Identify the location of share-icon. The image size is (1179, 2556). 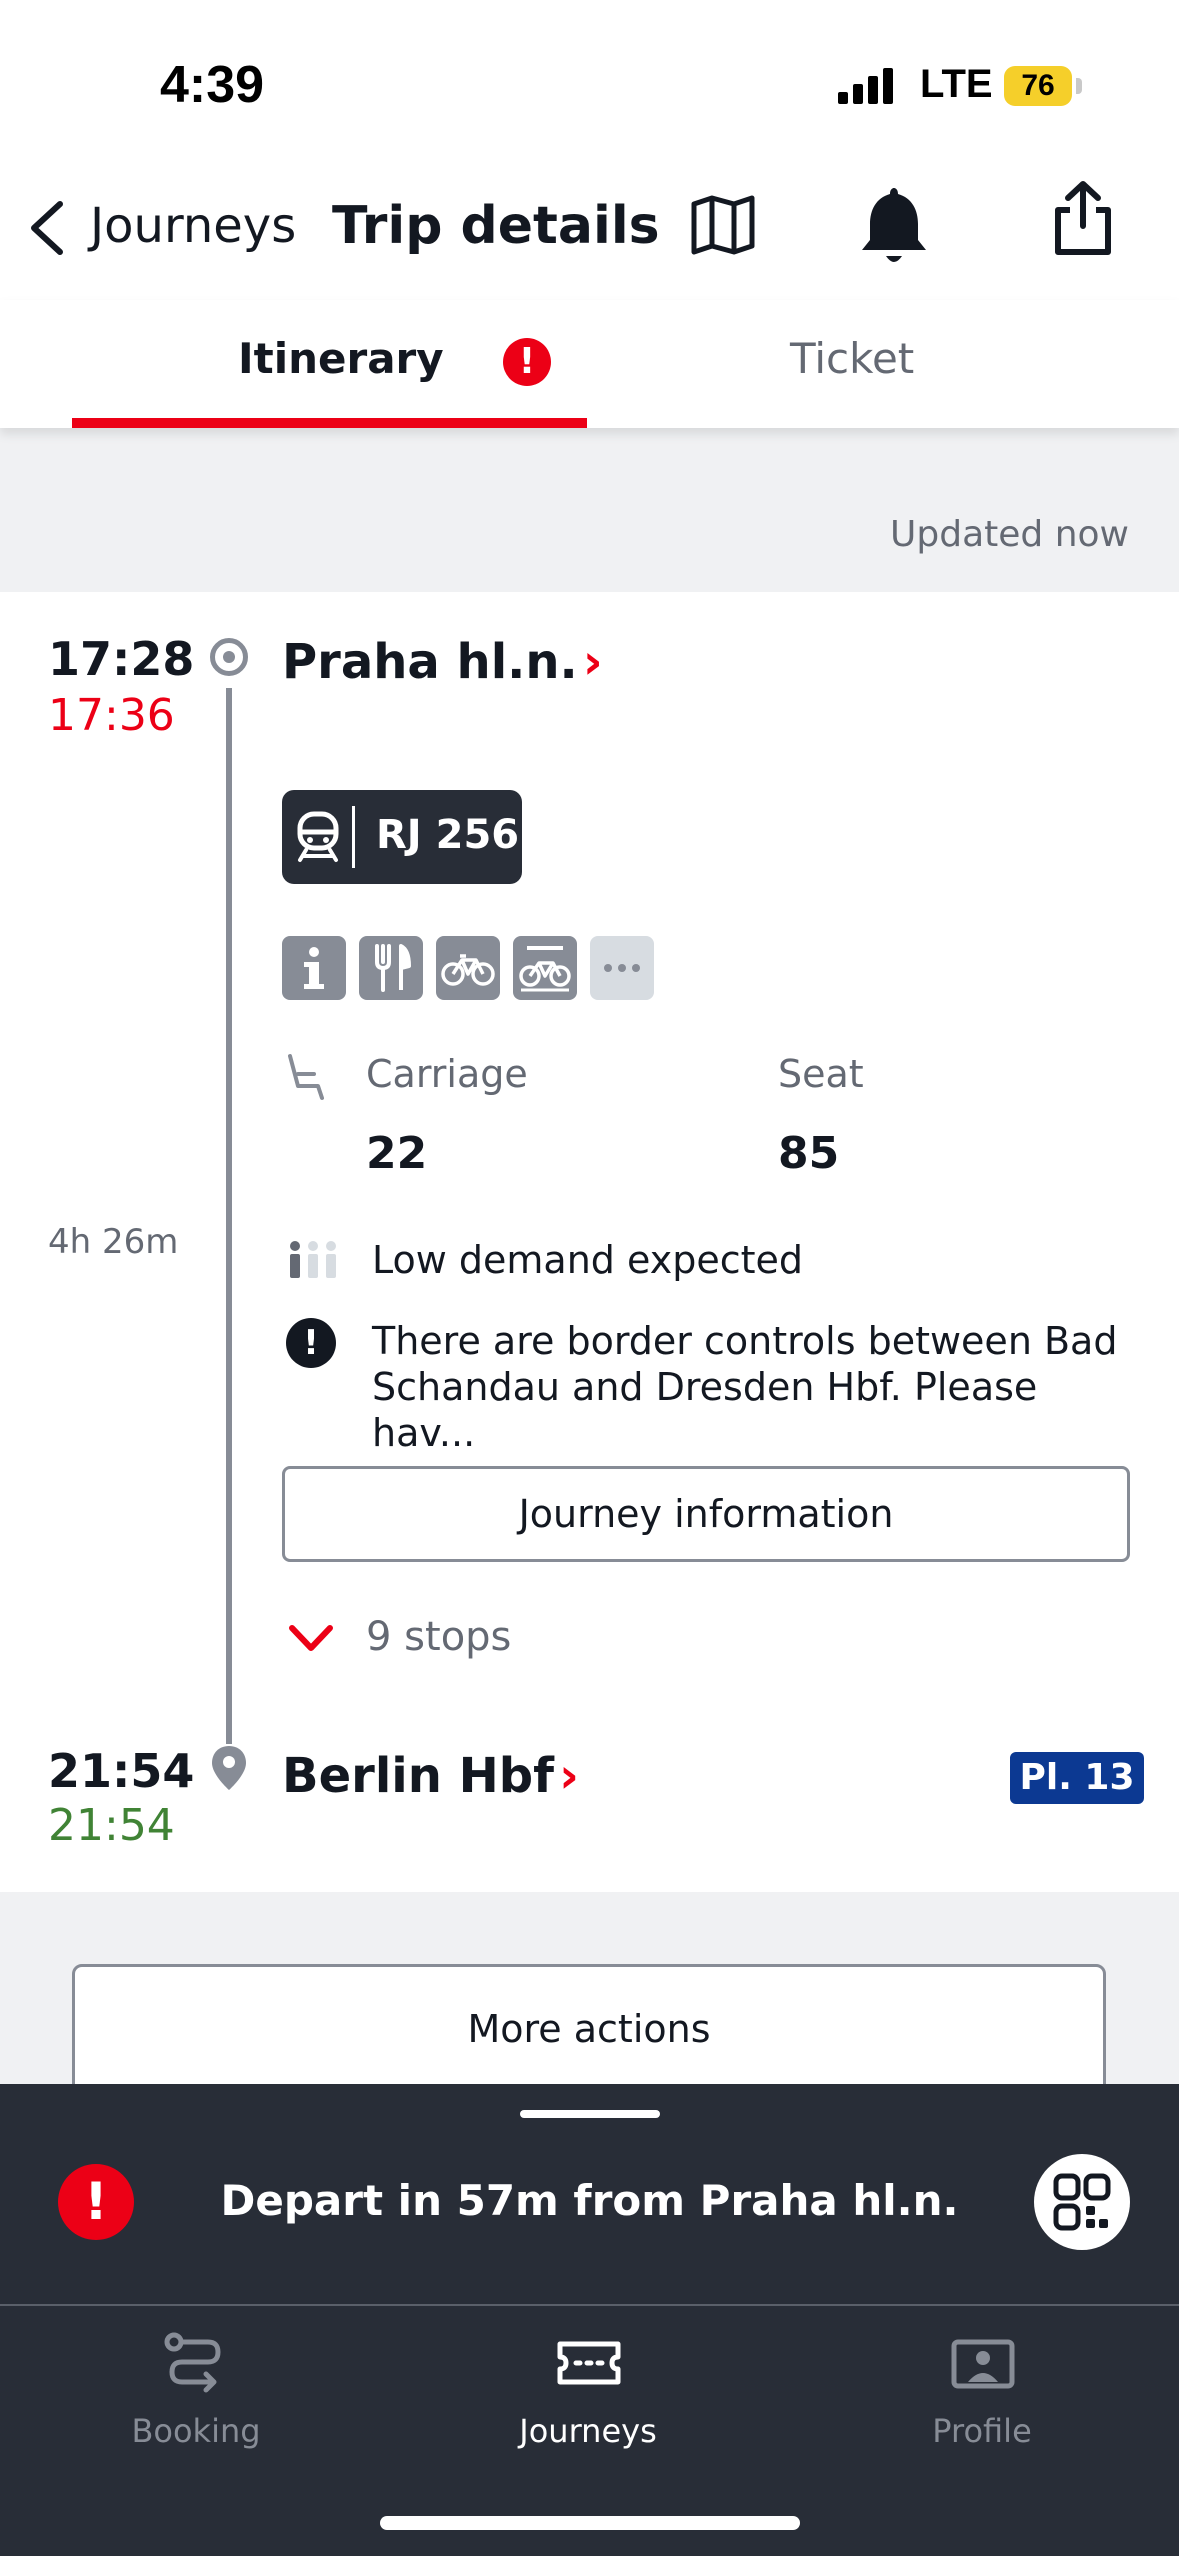
(1083, 218).